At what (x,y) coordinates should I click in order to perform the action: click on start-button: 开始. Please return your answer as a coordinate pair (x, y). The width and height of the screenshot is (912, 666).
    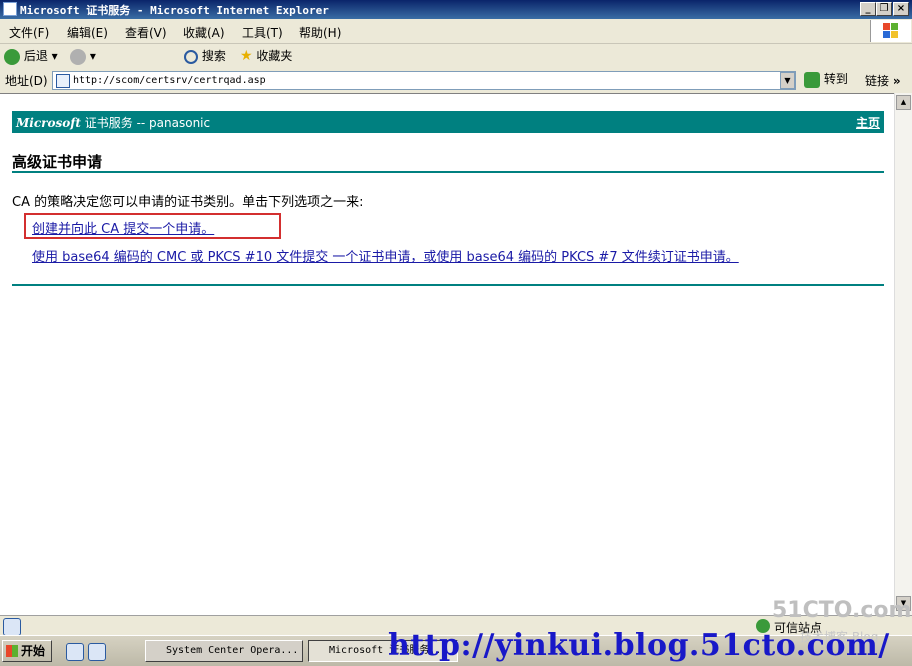
    Looking at the image, I should click on (27, 651).